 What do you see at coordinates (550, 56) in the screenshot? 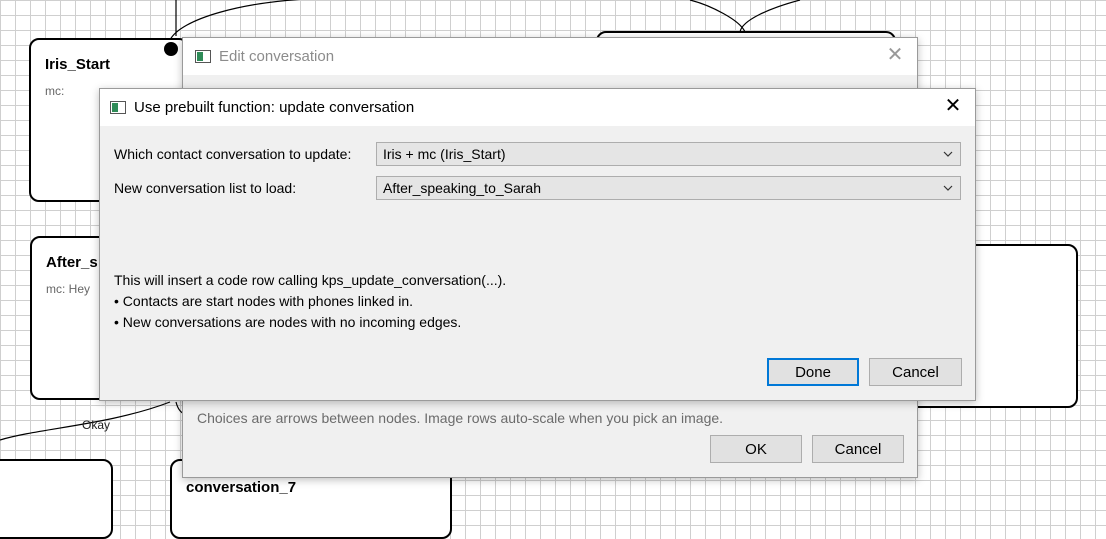
I see `dialog-titlebar: Edit conversation ✕` at bounding box center [550, 56].